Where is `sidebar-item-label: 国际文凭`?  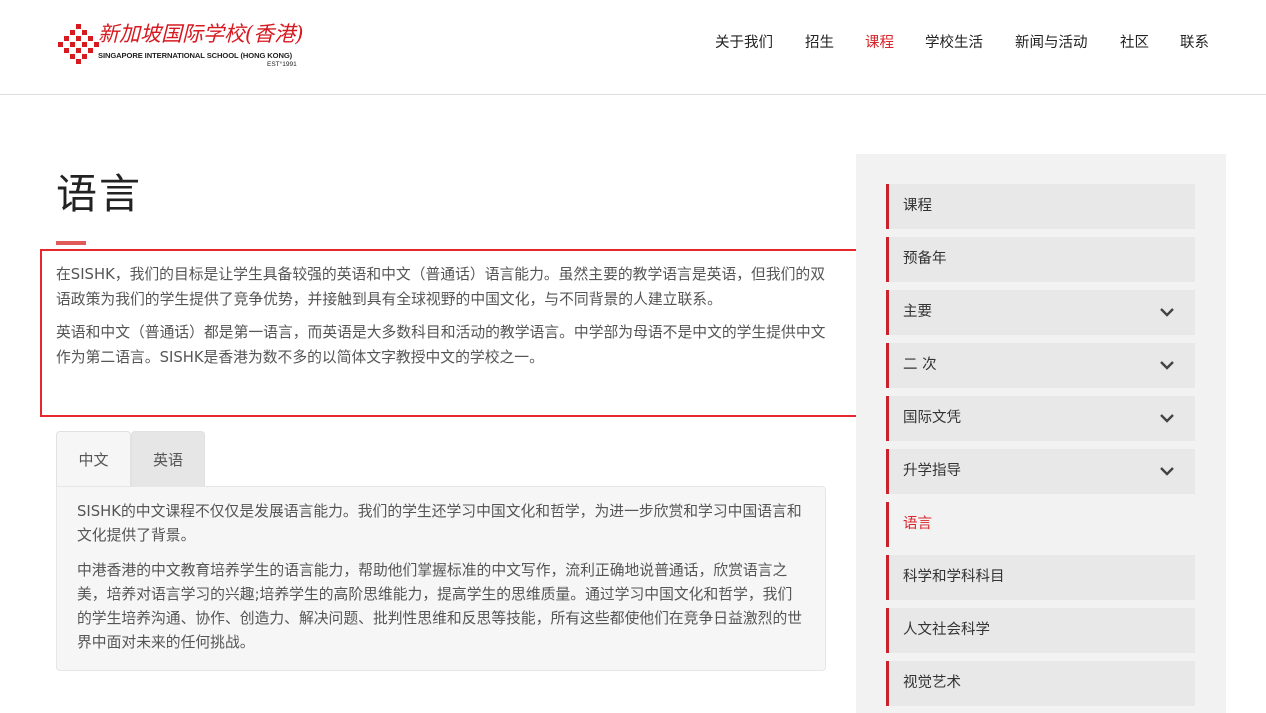 sidebar-item-label: 国际文凭 is located at coordinates (932, 418).